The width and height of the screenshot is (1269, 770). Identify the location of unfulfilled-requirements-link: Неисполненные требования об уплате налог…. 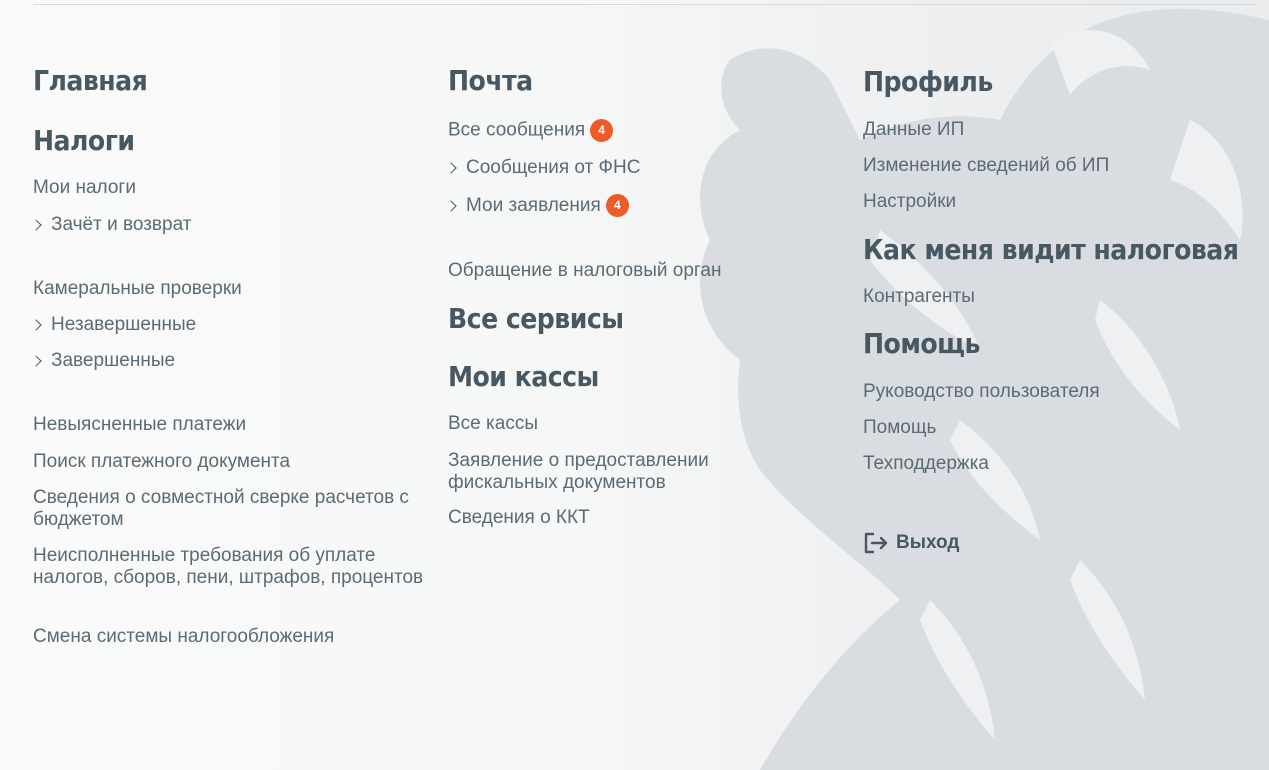
(230, 567).